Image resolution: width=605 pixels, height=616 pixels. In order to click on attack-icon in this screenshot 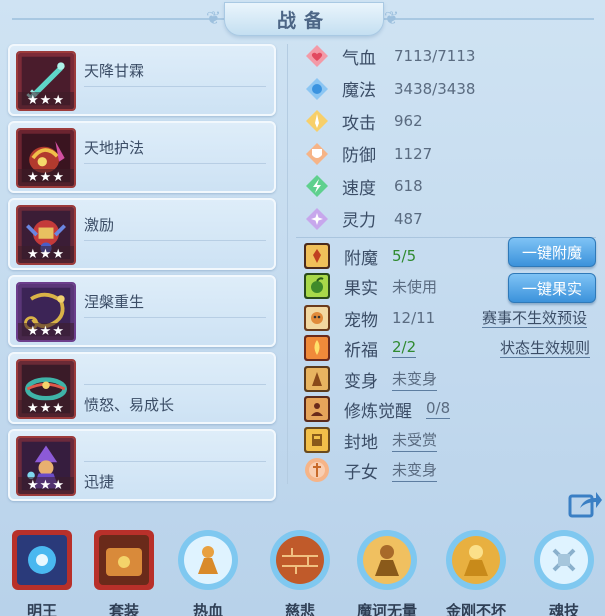, I will do `click(317, 121)`.